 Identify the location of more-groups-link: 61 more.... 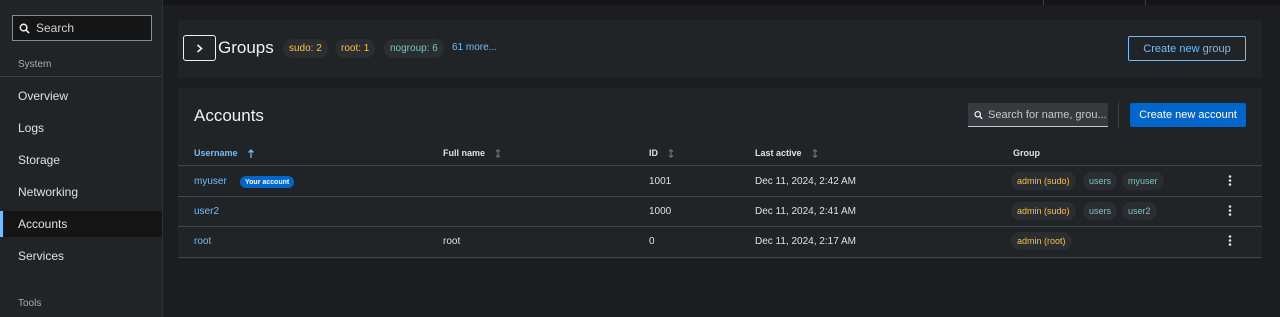
(474, 47).